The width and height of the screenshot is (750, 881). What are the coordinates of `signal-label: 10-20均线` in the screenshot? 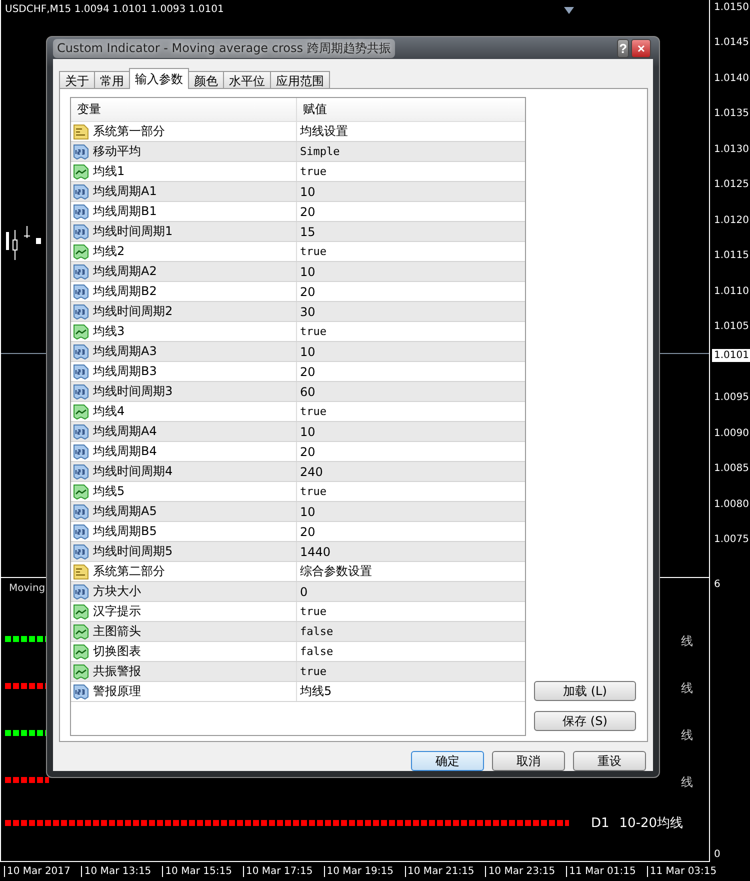 It's located at (651, 823).